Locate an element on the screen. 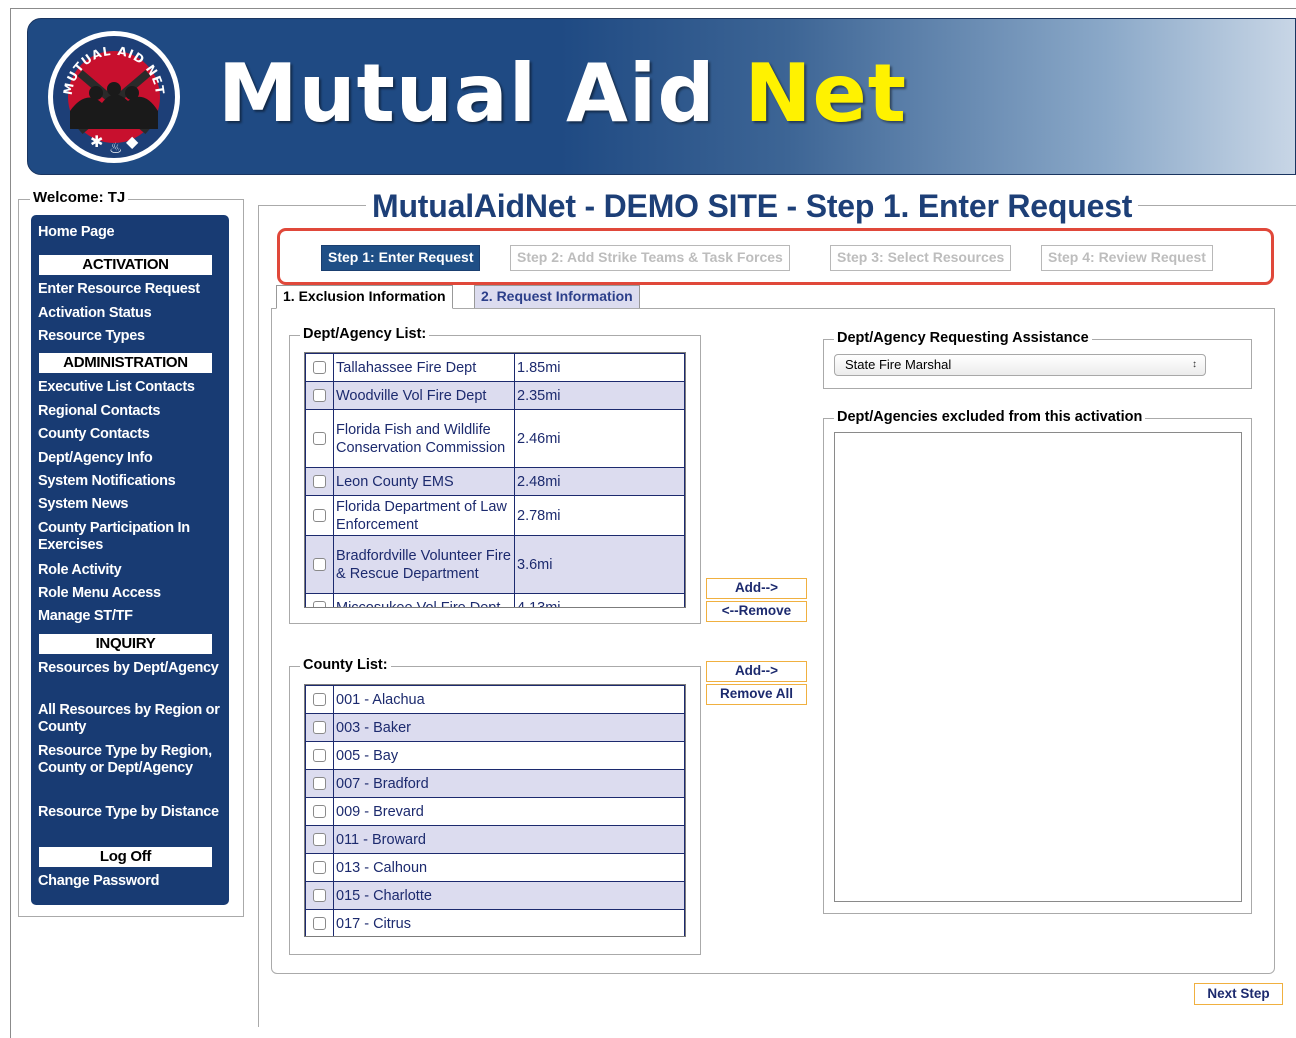 The image size is (1296, 1038). nav-executive-list-contacts: Executive List Contacts is located at coordinates (131, 387).